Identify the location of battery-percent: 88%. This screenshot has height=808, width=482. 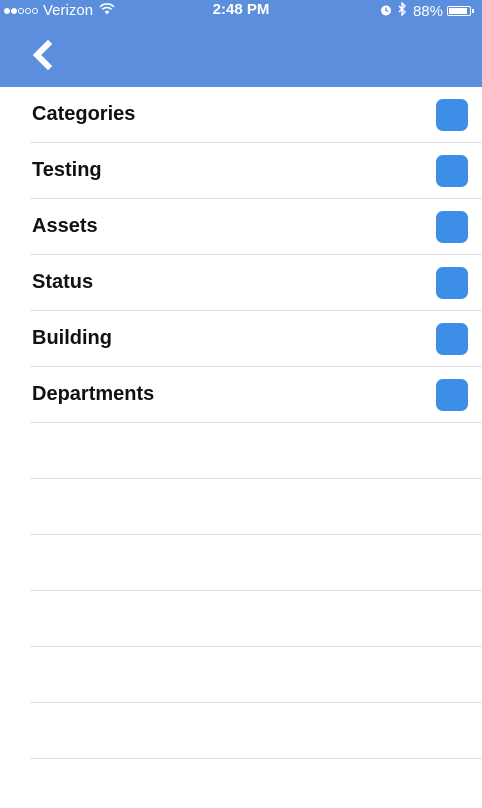
(427, 11).